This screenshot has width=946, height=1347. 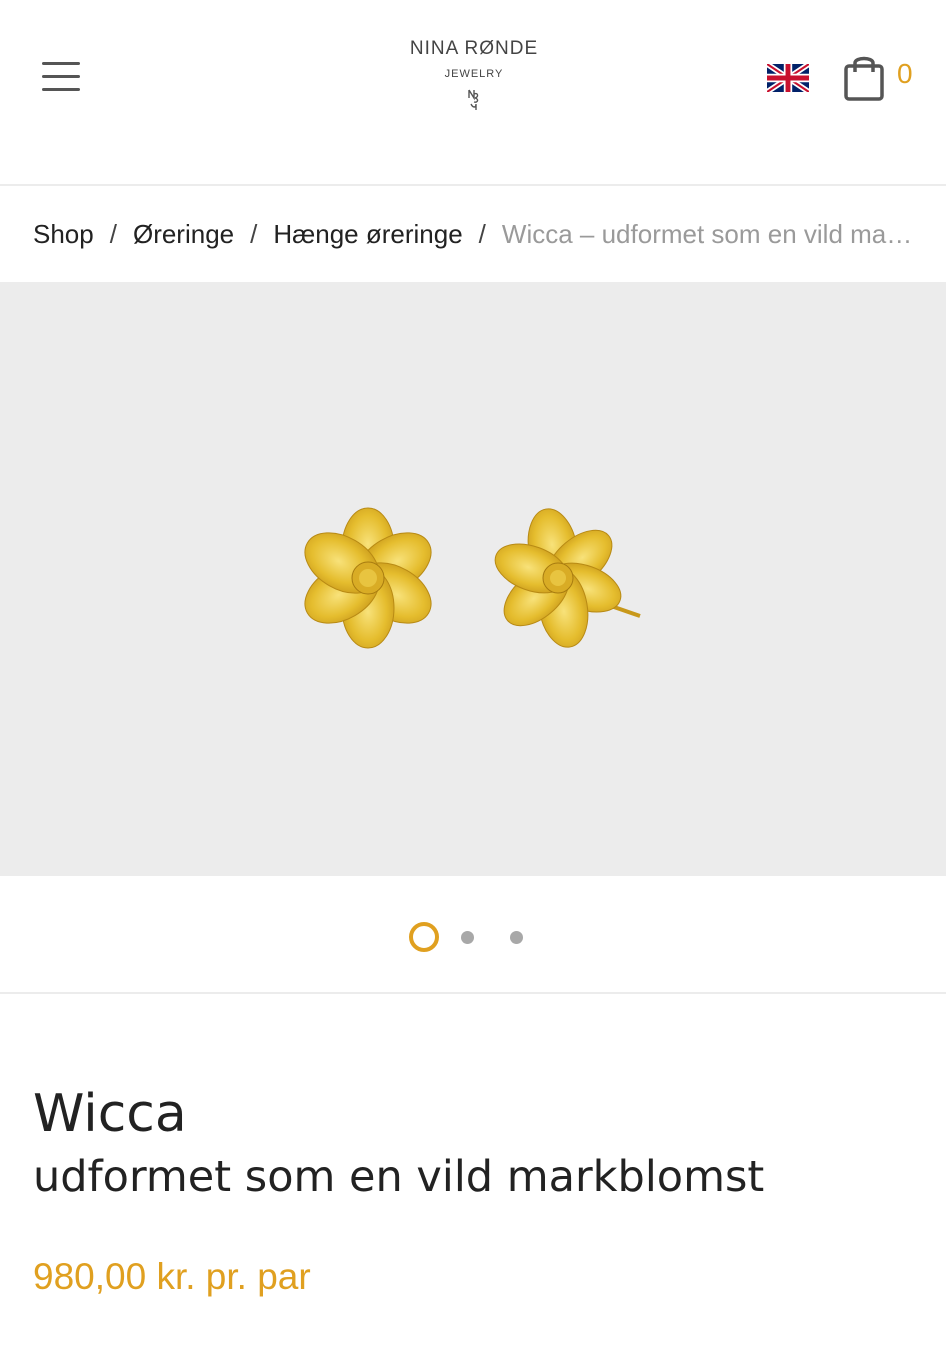 I want to click on logo-name: NINA RØNDE, so click(x=474, y=48).